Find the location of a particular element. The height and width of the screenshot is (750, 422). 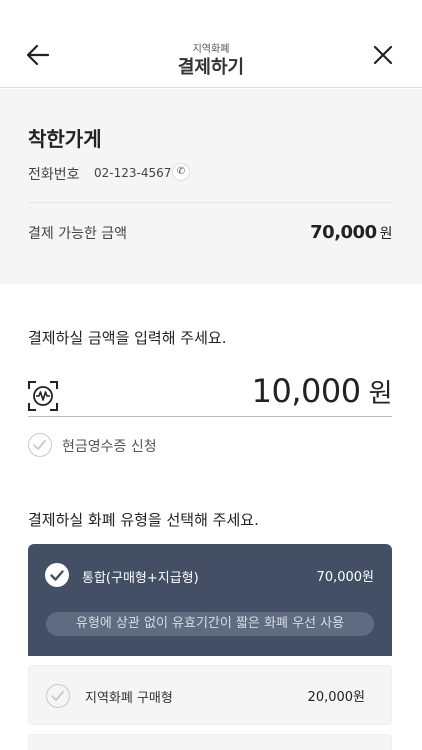

close-icon is located at coordinates (383, 55).